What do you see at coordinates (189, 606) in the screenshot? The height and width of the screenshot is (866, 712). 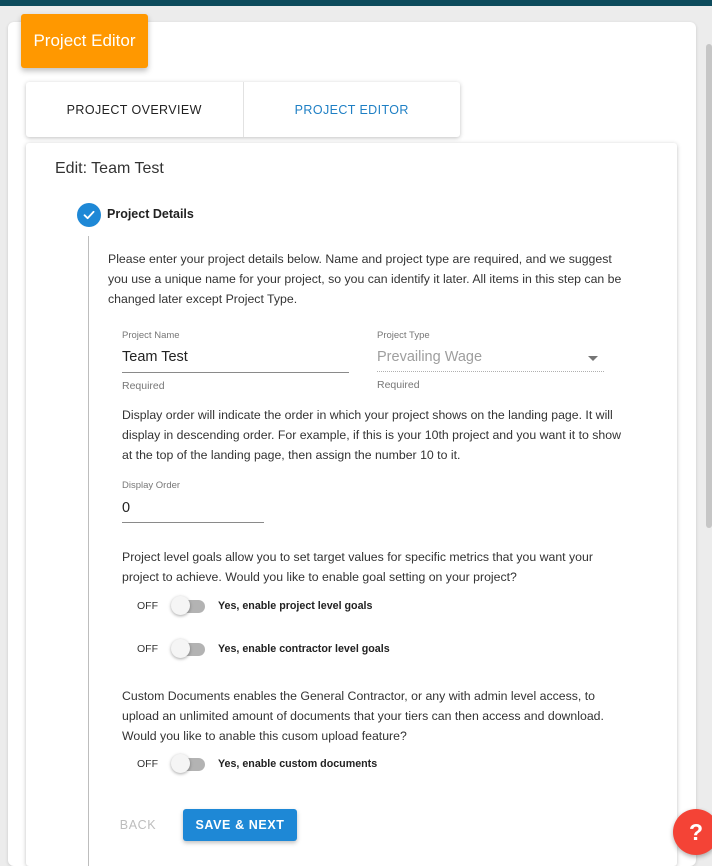 I see `project-goals-switch` at bounding box center [189, 606].